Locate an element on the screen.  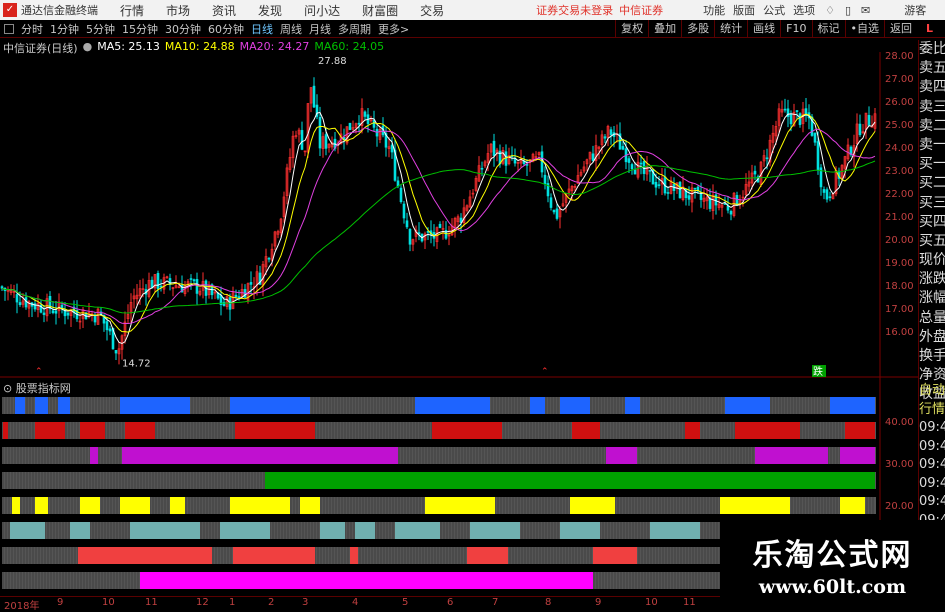
menu-function: 功能 is located at coordinates (714, 10).